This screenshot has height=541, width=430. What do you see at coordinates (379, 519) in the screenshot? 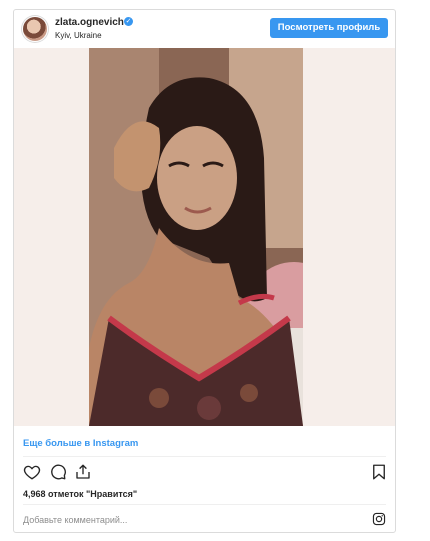
I see `instagram-logo-icon` at bounding box center [379, 519].